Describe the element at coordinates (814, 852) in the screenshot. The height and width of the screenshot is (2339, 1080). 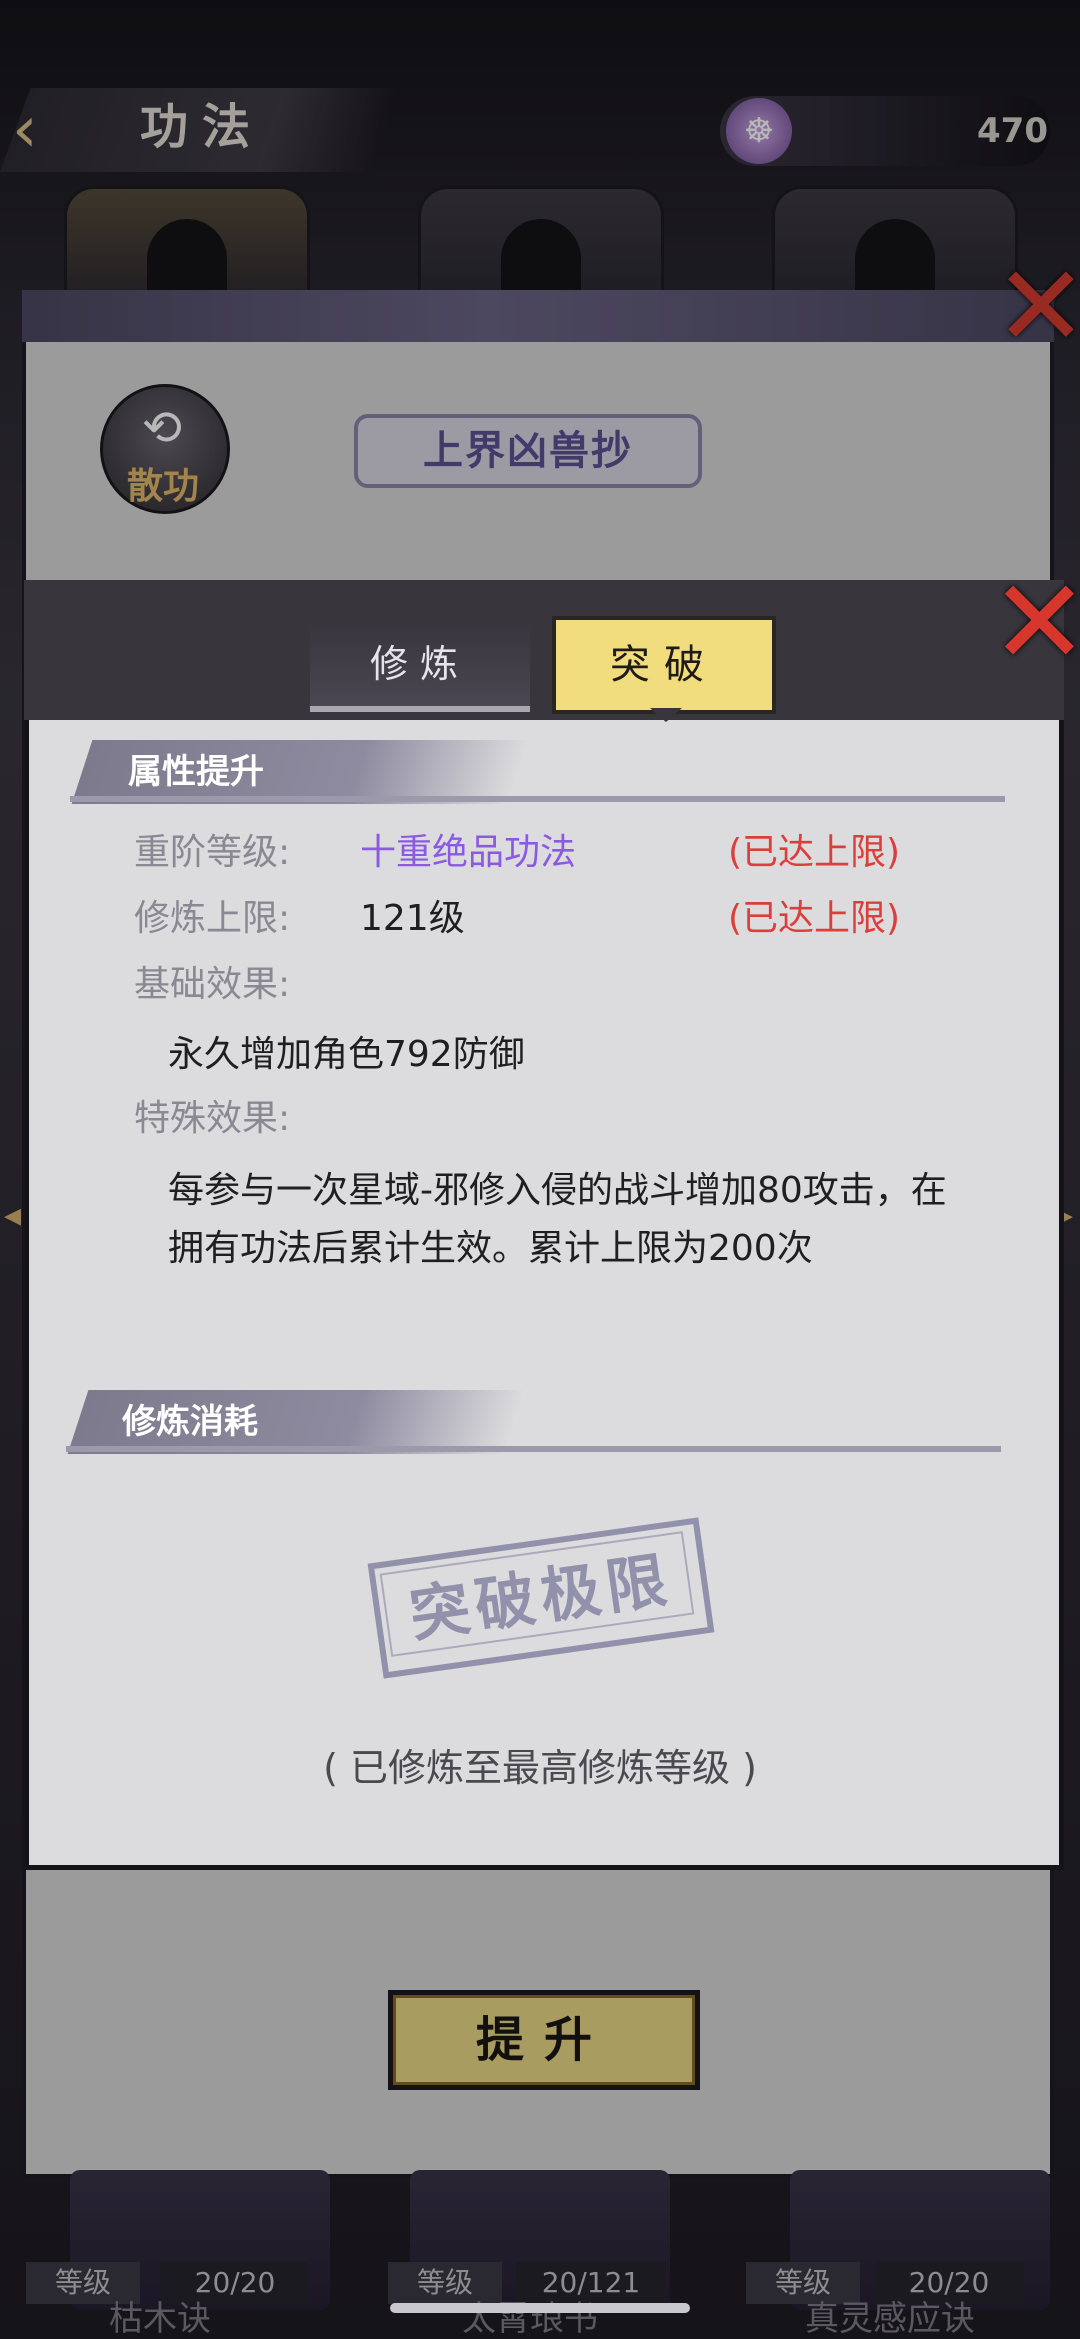
I see `rank-level-status: (已达上限)` at that location.